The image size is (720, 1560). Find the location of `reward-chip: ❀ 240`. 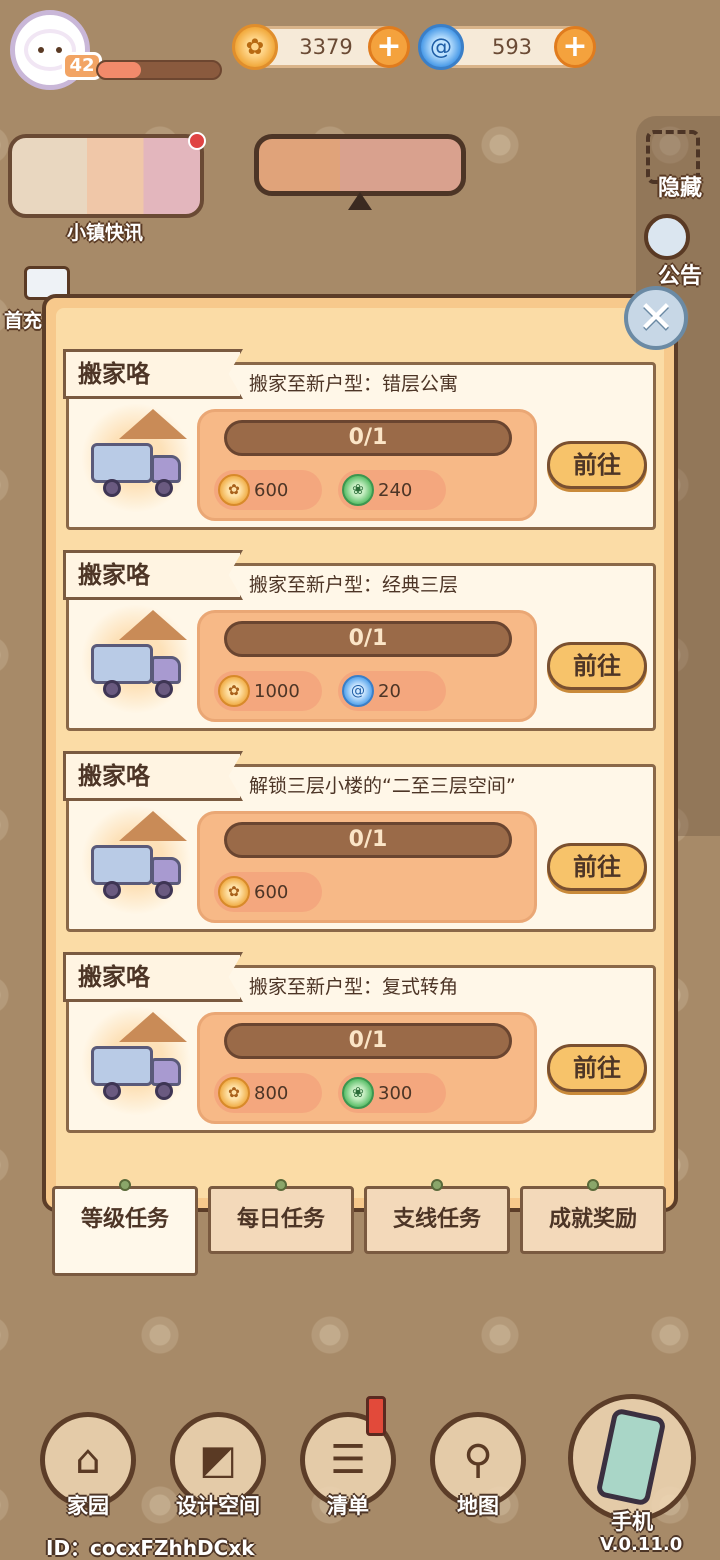

reward-chip: ❀ 240 is located at coordinates (392, 490).